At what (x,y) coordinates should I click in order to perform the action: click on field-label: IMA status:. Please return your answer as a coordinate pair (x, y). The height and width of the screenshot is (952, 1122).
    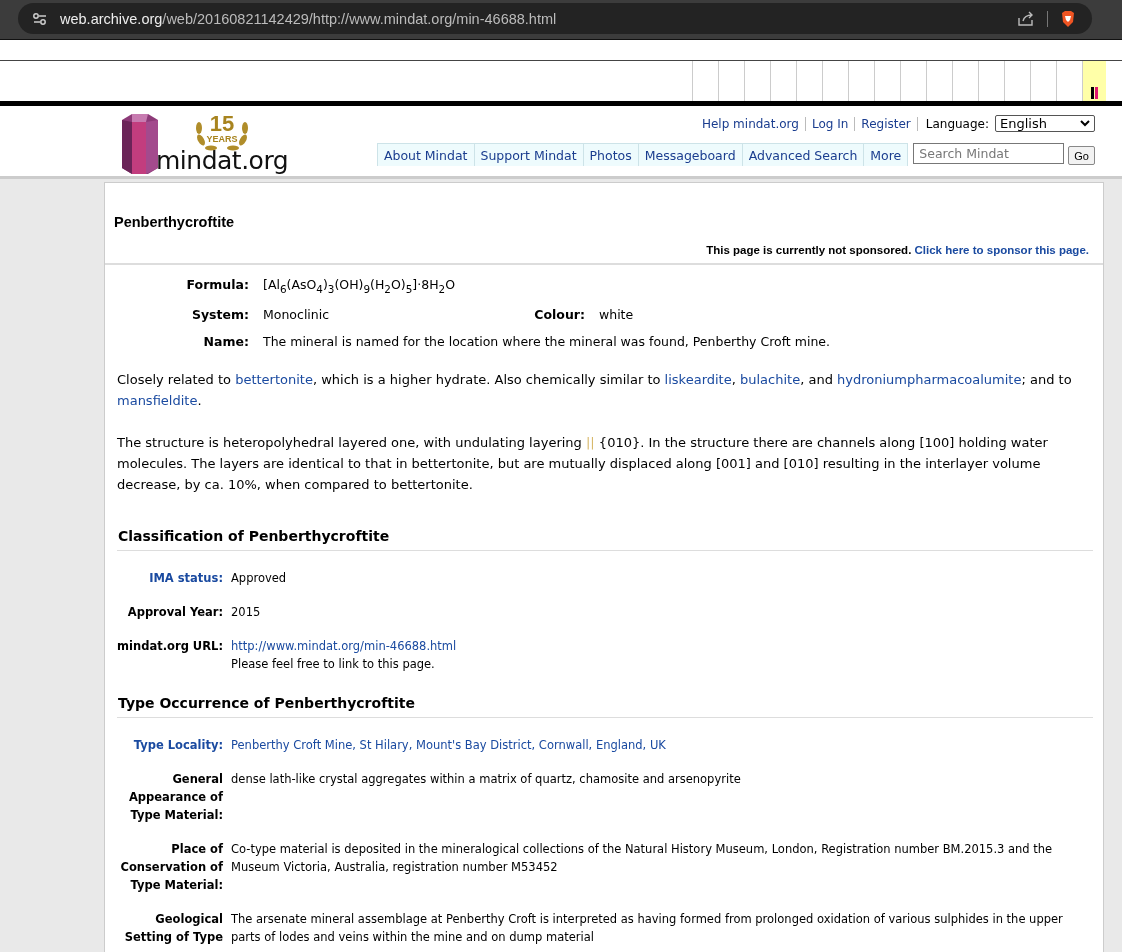
    Looking at the image, I should click on (186, 577).